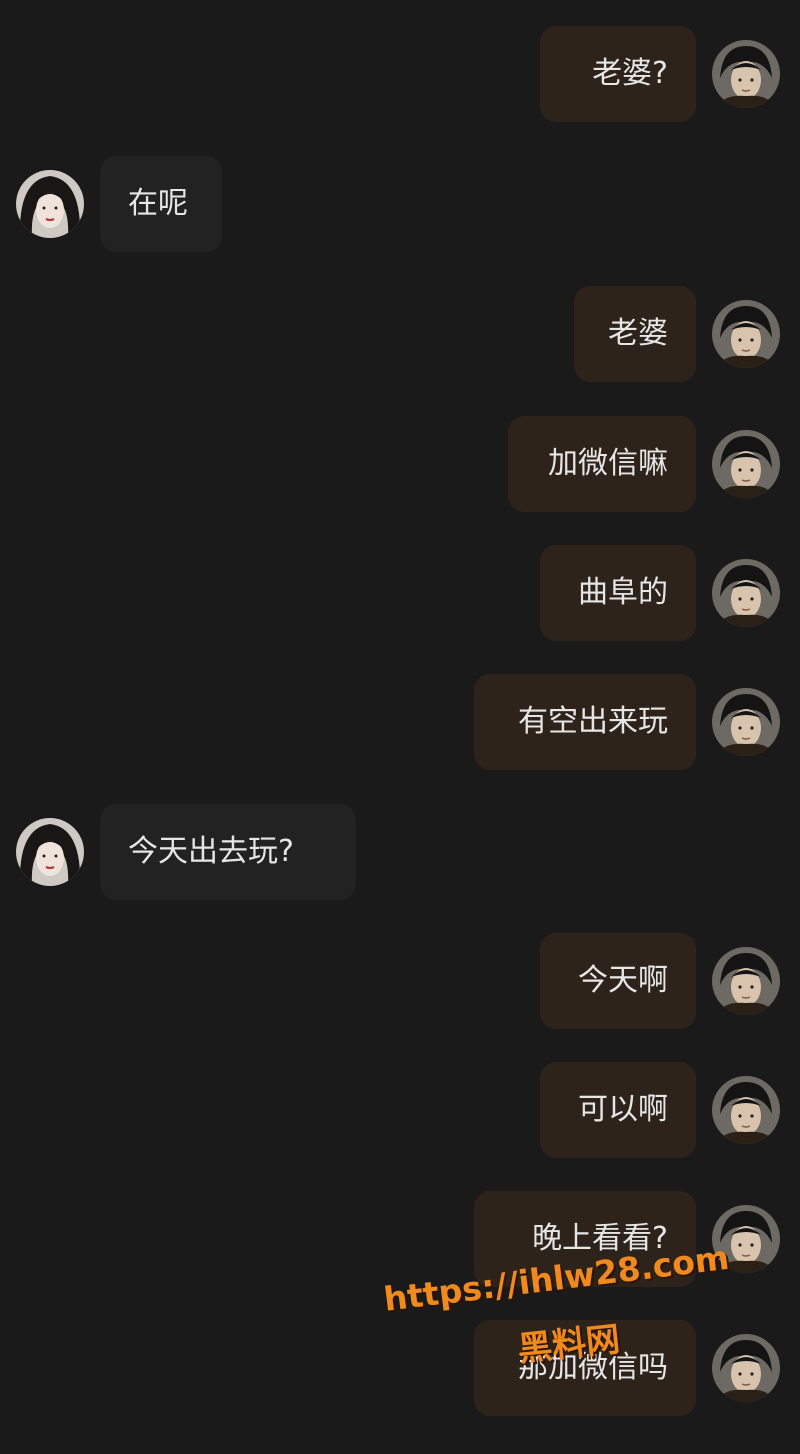 The image size is (800, 1454). I want to click on message-bubble: 可以啊, so click(618, 1110).